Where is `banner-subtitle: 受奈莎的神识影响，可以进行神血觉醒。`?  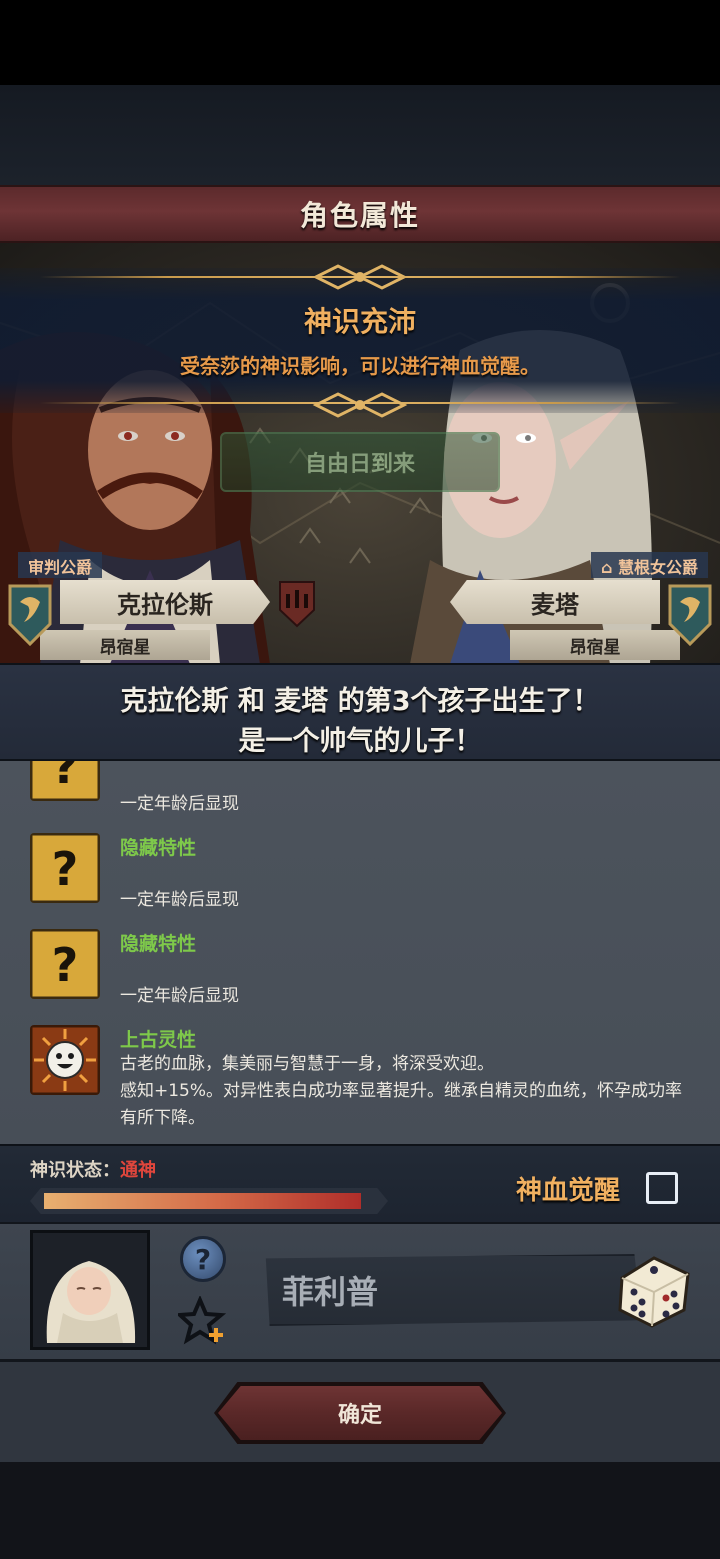 banner-subtitle: 受奈莎的神识影响，可以进行神血觉醒。 is located at coordinates (360, 366).